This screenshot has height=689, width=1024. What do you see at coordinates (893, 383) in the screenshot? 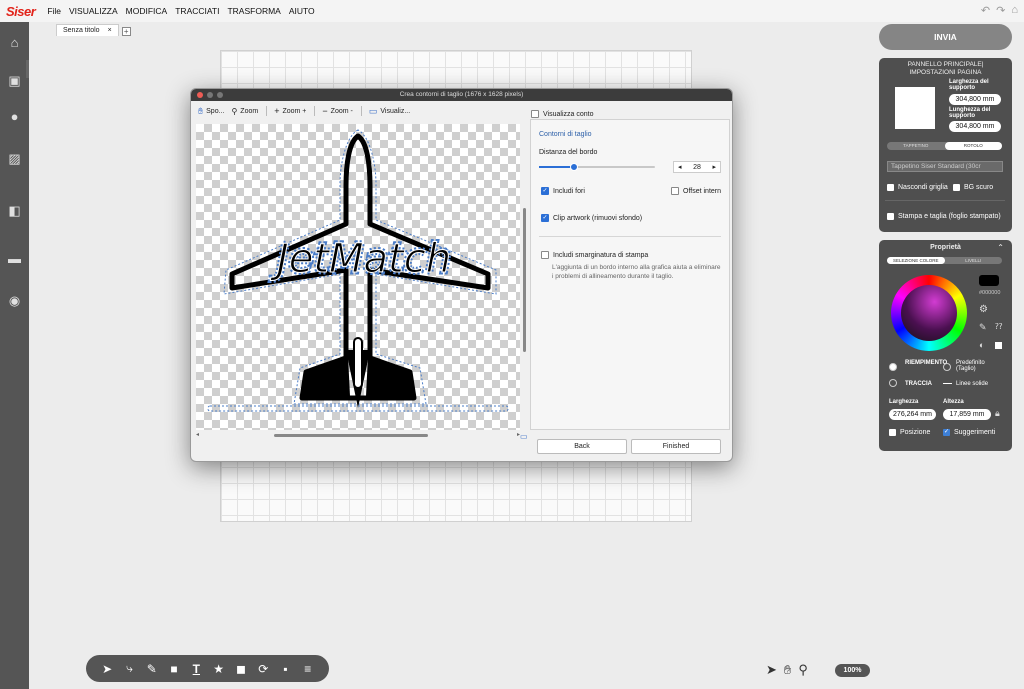
I see `stroke-radio` at bounding box center [893, 383].